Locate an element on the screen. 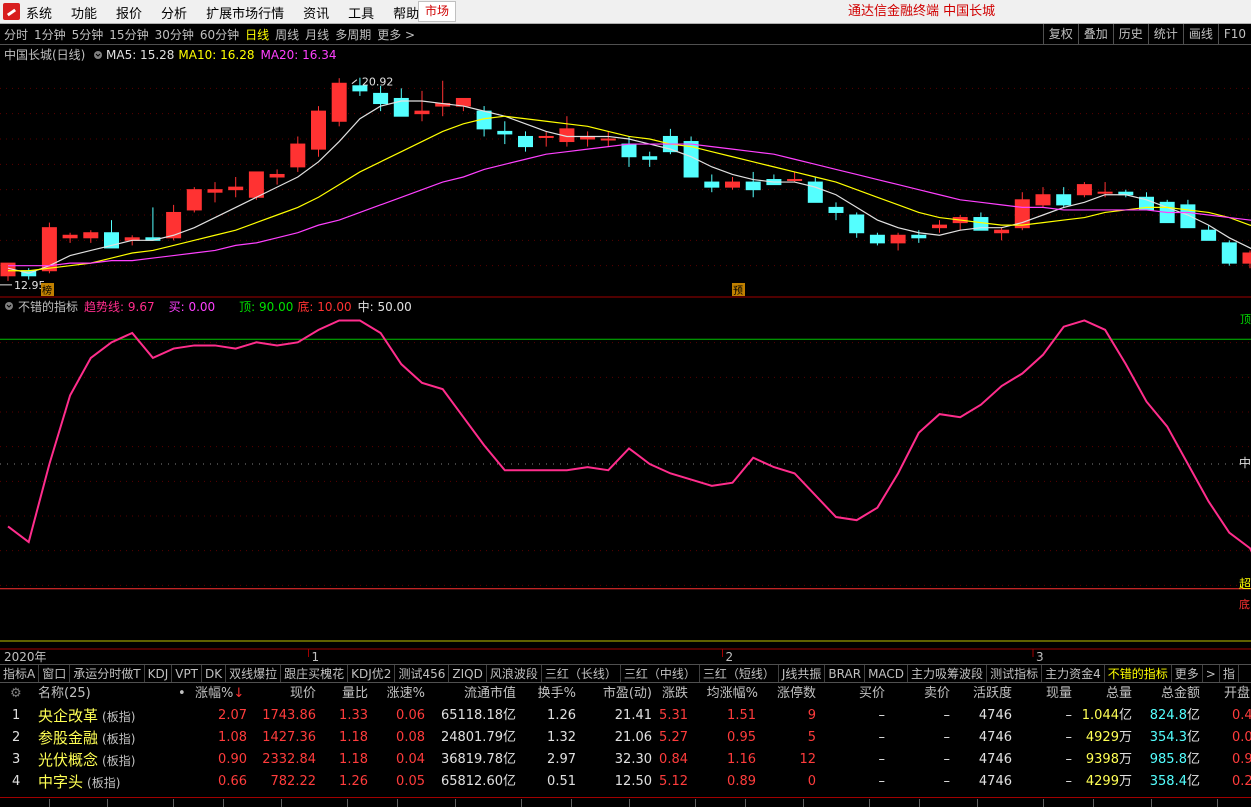  settings-gear-icon: ⚙ is located at coordinates (16, 694).